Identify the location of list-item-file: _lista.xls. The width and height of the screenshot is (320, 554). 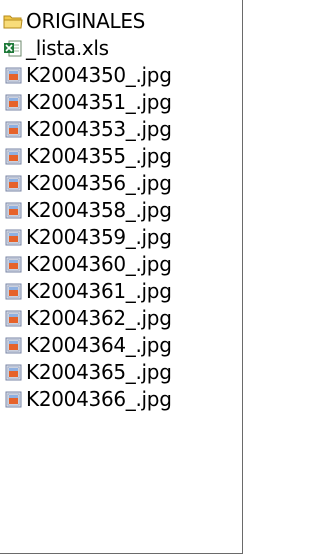
(121, 48).